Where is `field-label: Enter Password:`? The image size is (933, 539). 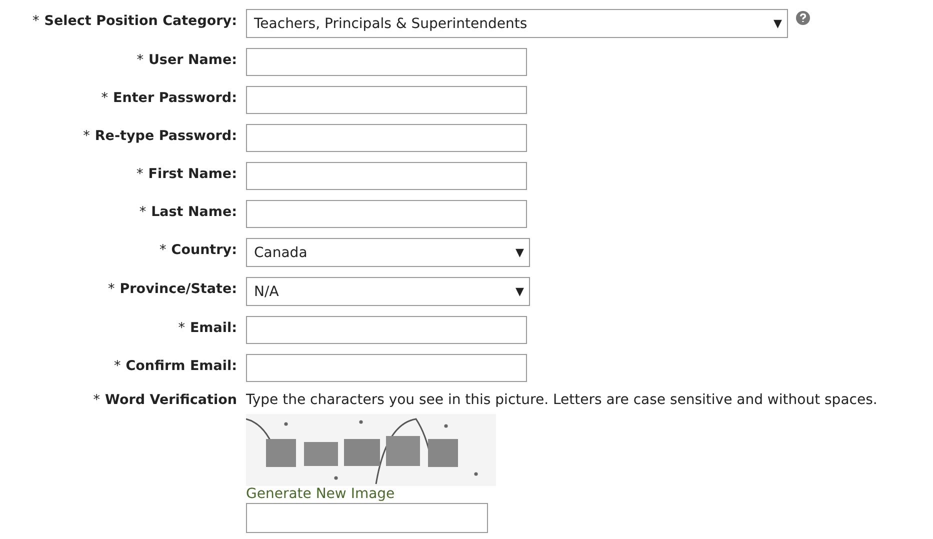
field-label: Enter Password: is located at coordinates (175, 98).